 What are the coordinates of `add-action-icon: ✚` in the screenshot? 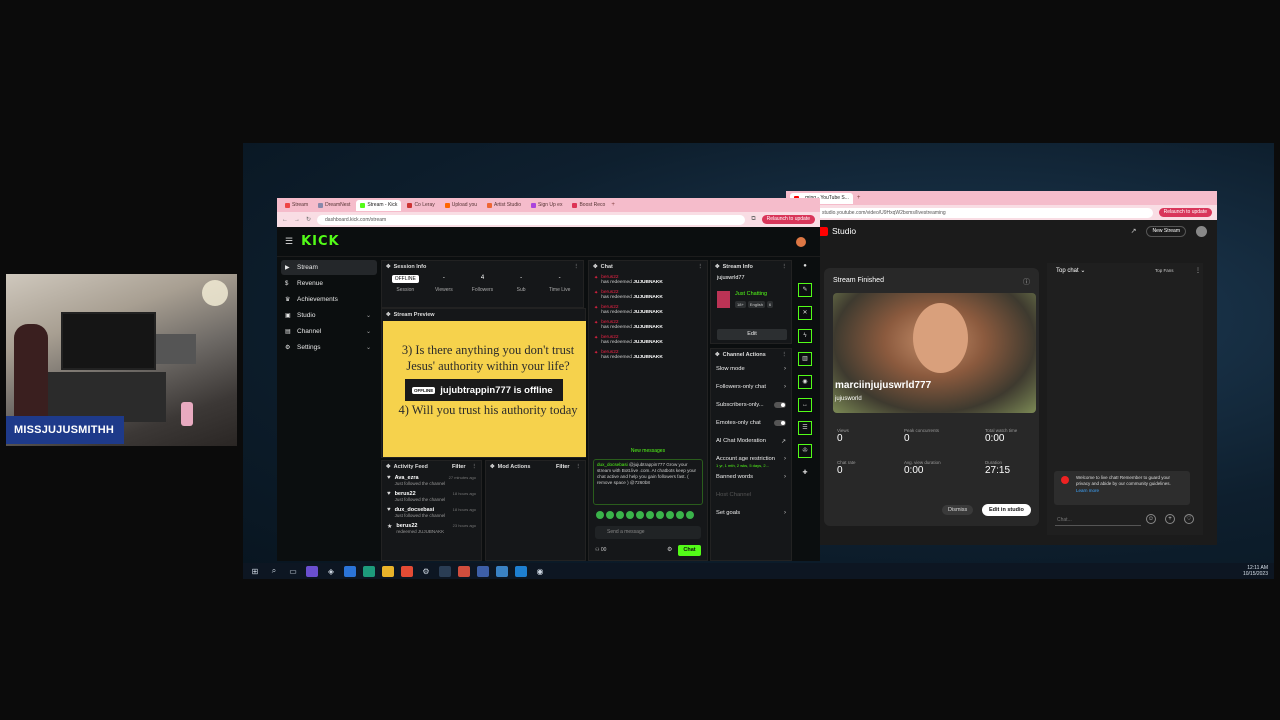 It's located at (805, 474).